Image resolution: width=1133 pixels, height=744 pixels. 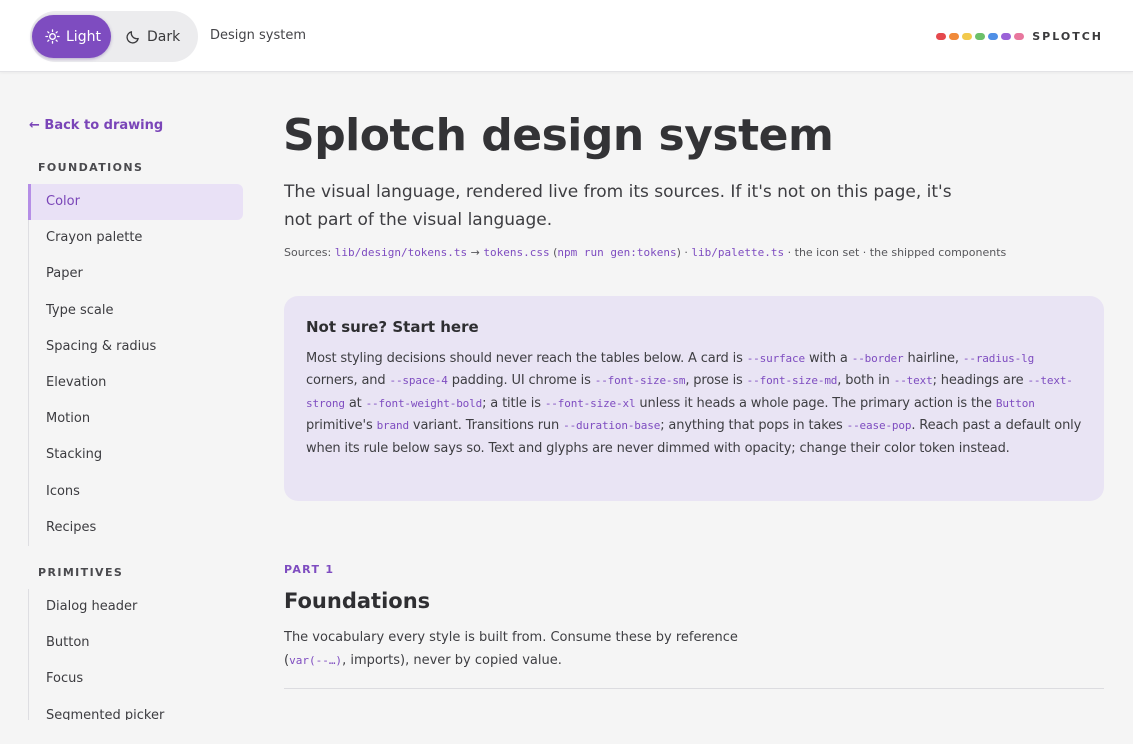 I want to click on callout-title: Not sure? Start here, so click(x=392, y=327).